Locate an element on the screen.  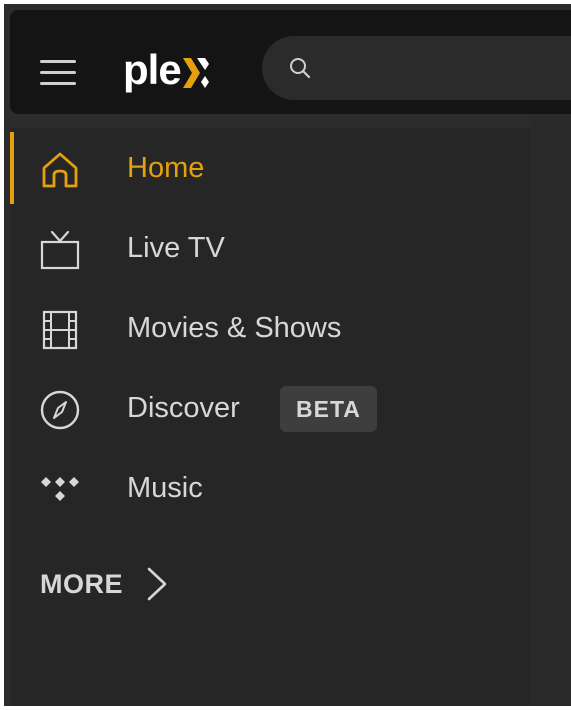
logo-x-mark is located at coordinates (195, 73).